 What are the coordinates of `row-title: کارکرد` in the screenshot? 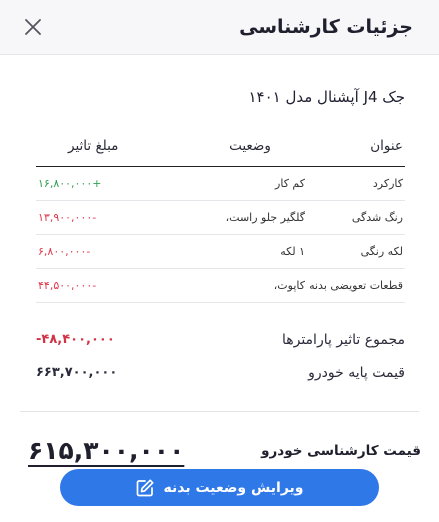 It's located at (356, 183).